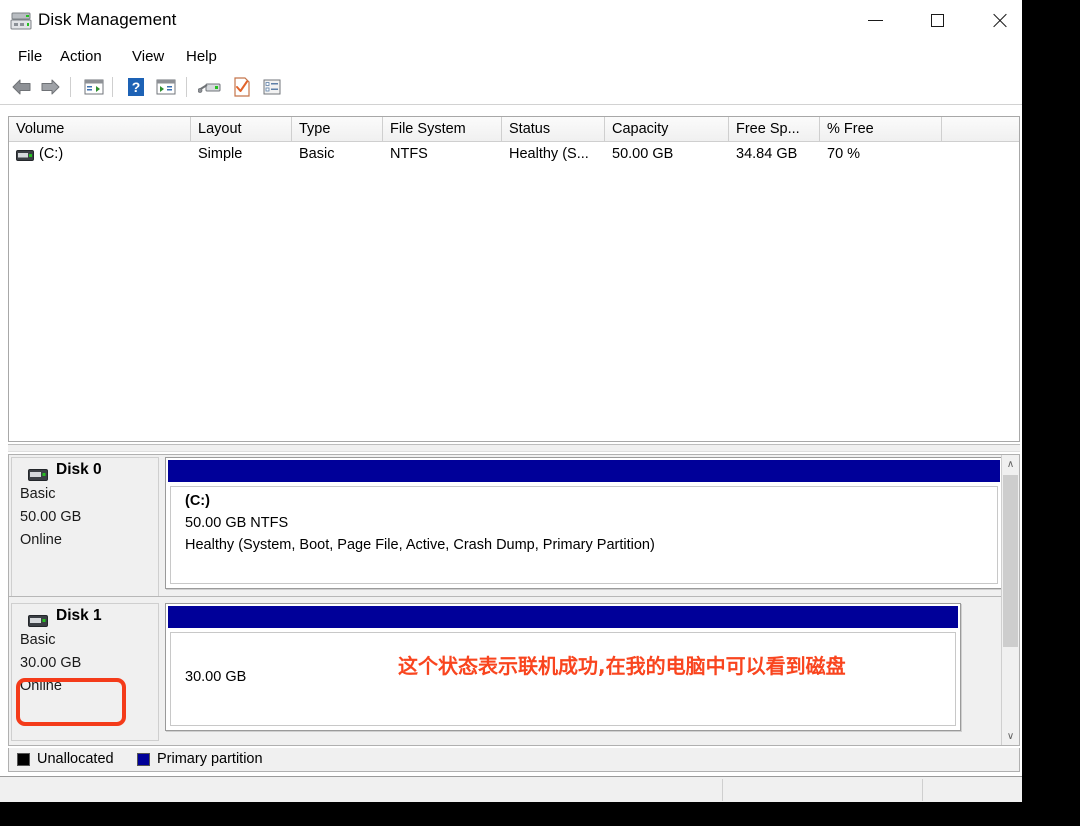  I want to click on column-header-layout: Layout, so click(241, 129).